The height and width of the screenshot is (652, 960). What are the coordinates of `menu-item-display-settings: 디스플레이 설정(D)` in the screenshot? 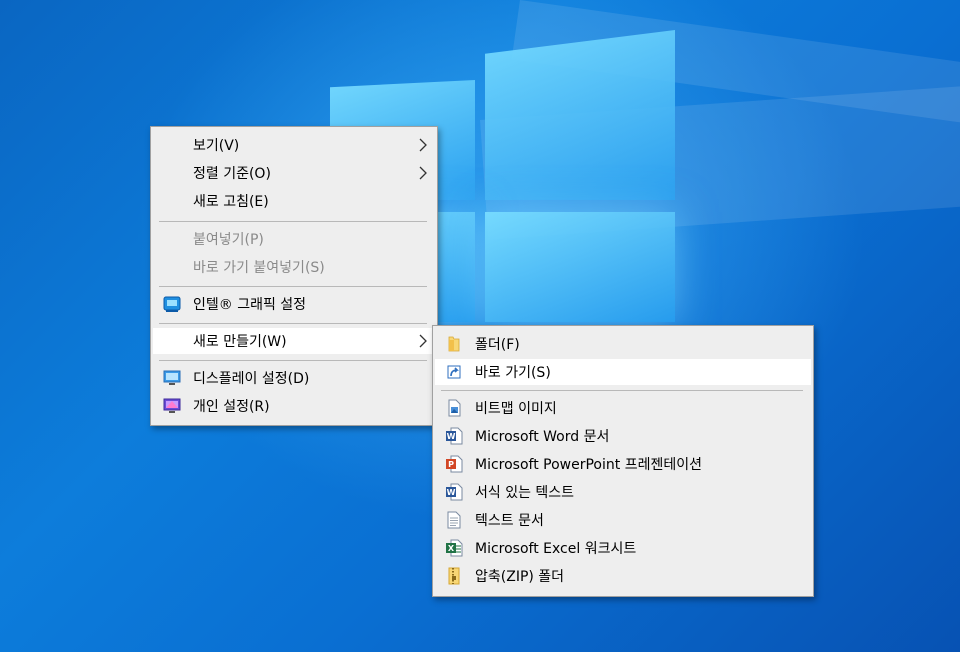 It's located at (294, 378).